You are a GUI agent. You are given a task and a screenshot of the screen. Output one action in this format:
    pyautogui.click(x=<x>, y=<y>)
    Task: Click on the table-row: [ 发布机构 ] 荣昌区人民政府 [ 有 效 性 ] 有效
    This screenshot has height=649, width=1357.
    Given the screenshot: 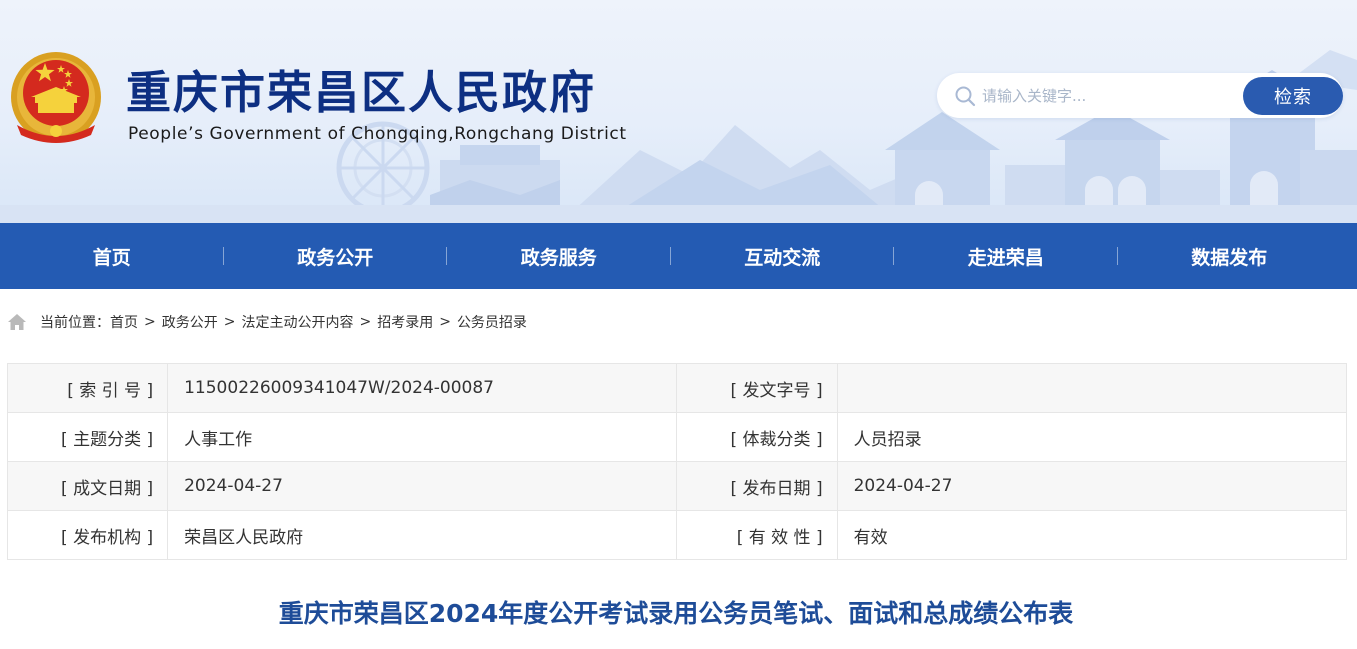 What is the action you would take?
    pyautogui.click(x=677, y=535)
    